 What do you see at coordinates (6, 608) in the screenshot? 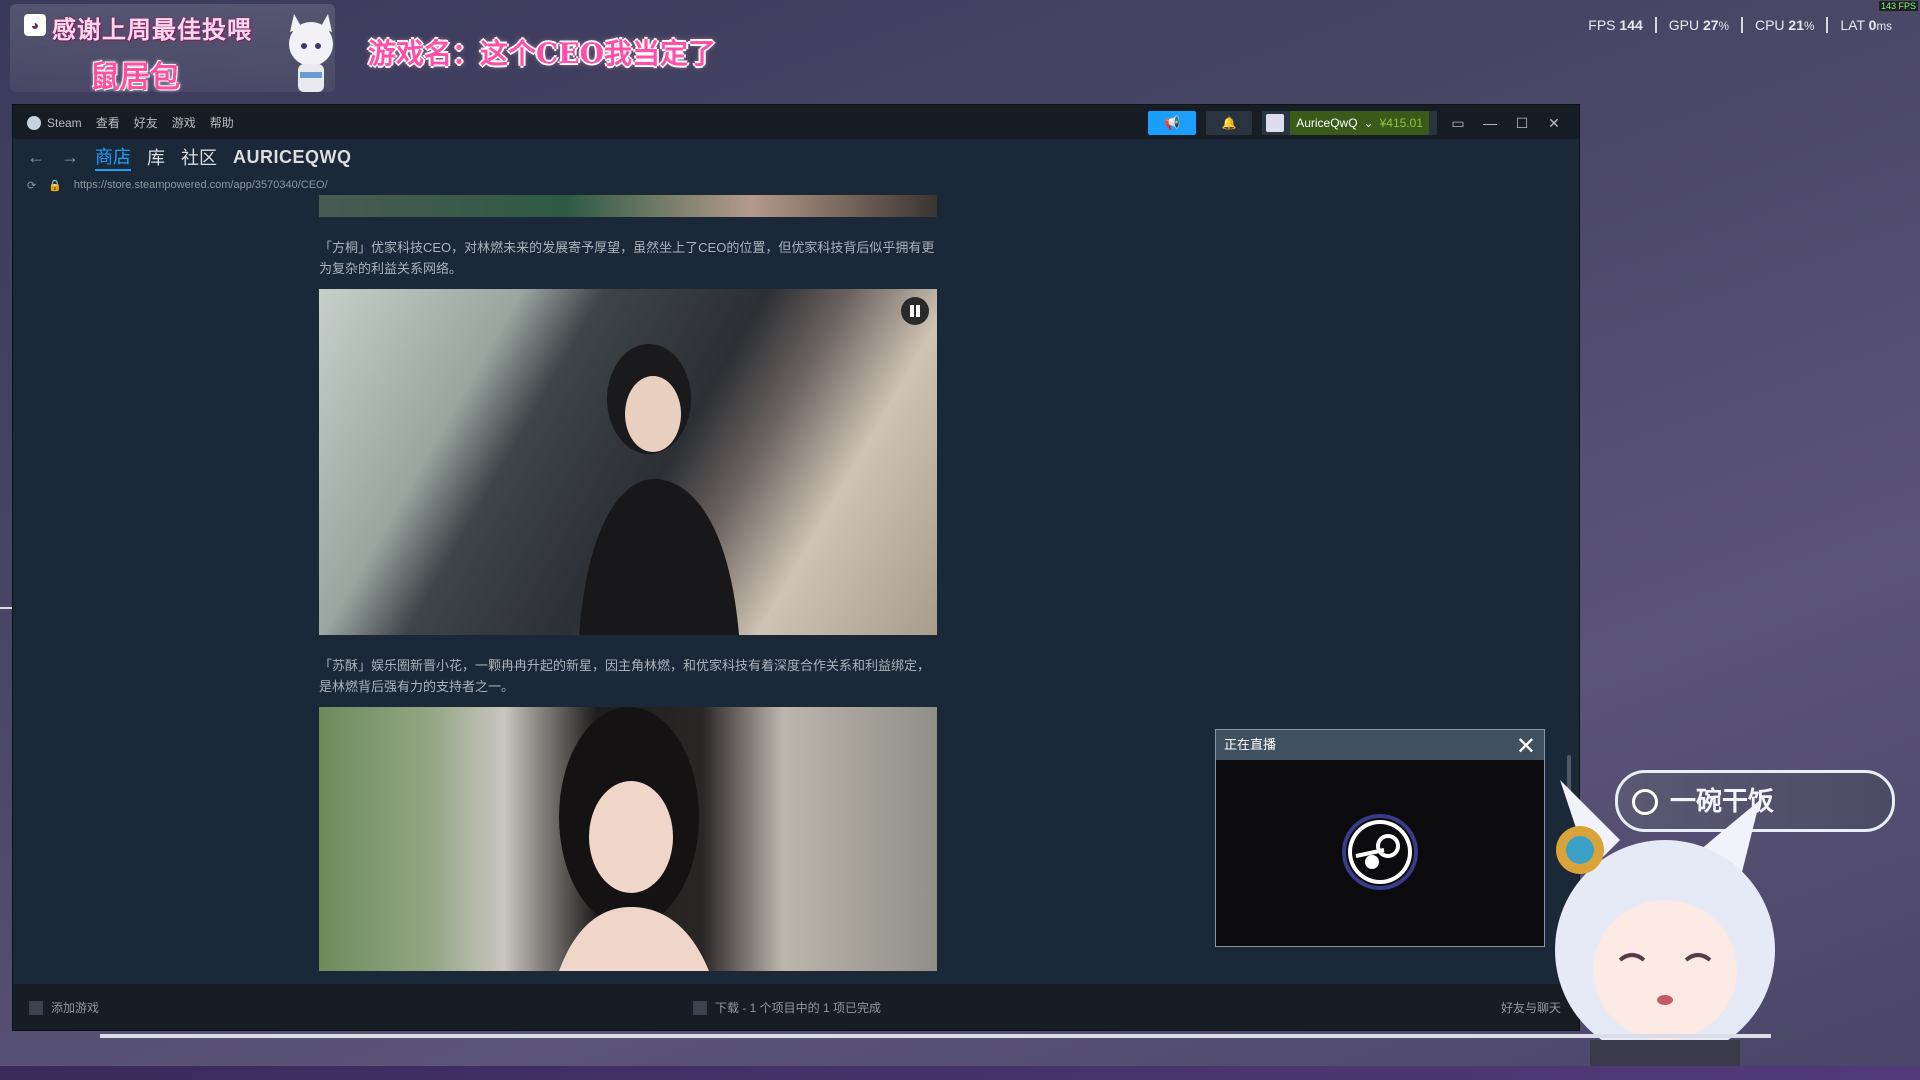
I see `edge-marker` at bounding box center [6, 608].